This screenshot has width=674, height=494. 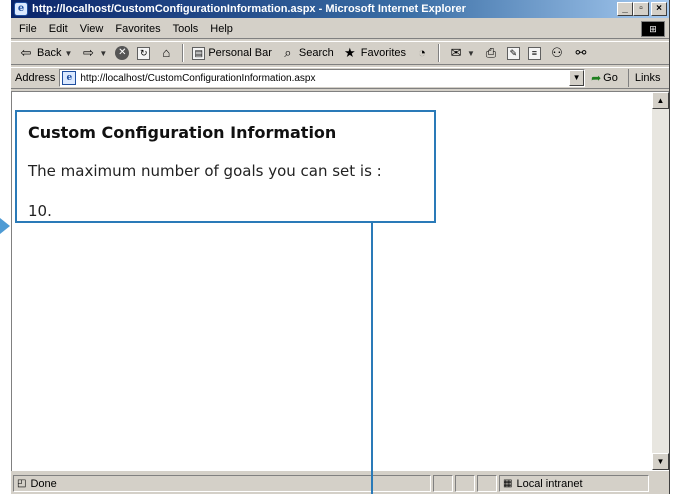 I want to click on history-icon: ◔, so click(x=422, y=52).